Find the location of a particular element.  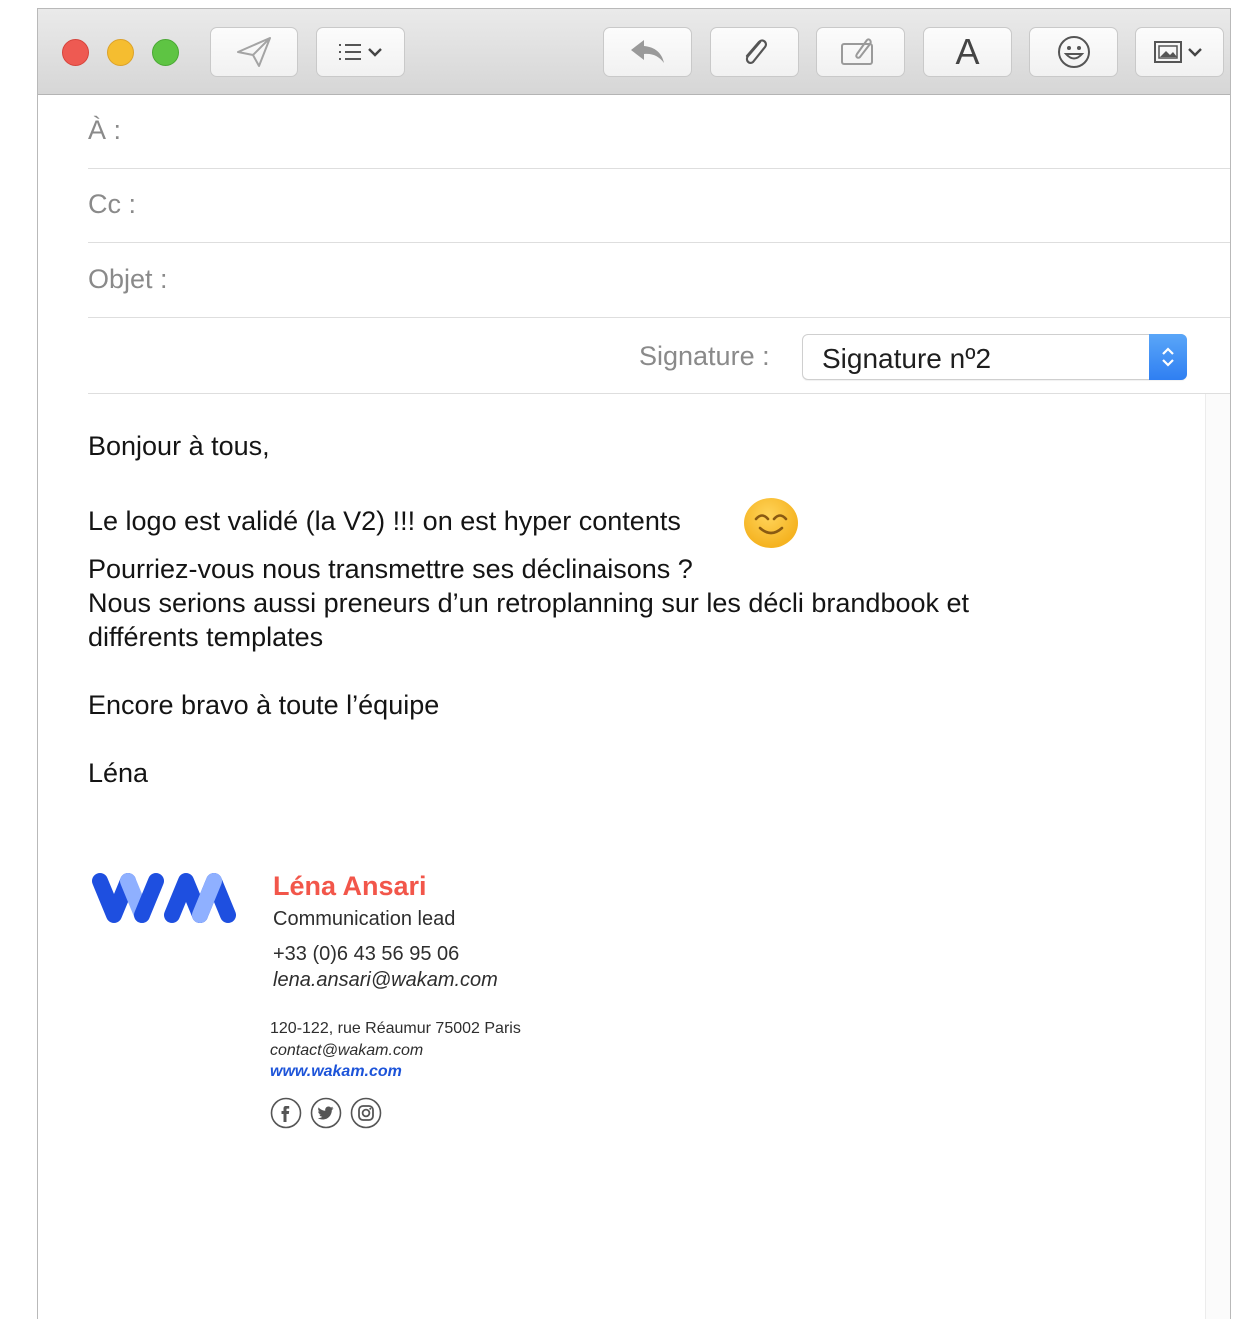

close-window-button is located at coordinates (75, 52).